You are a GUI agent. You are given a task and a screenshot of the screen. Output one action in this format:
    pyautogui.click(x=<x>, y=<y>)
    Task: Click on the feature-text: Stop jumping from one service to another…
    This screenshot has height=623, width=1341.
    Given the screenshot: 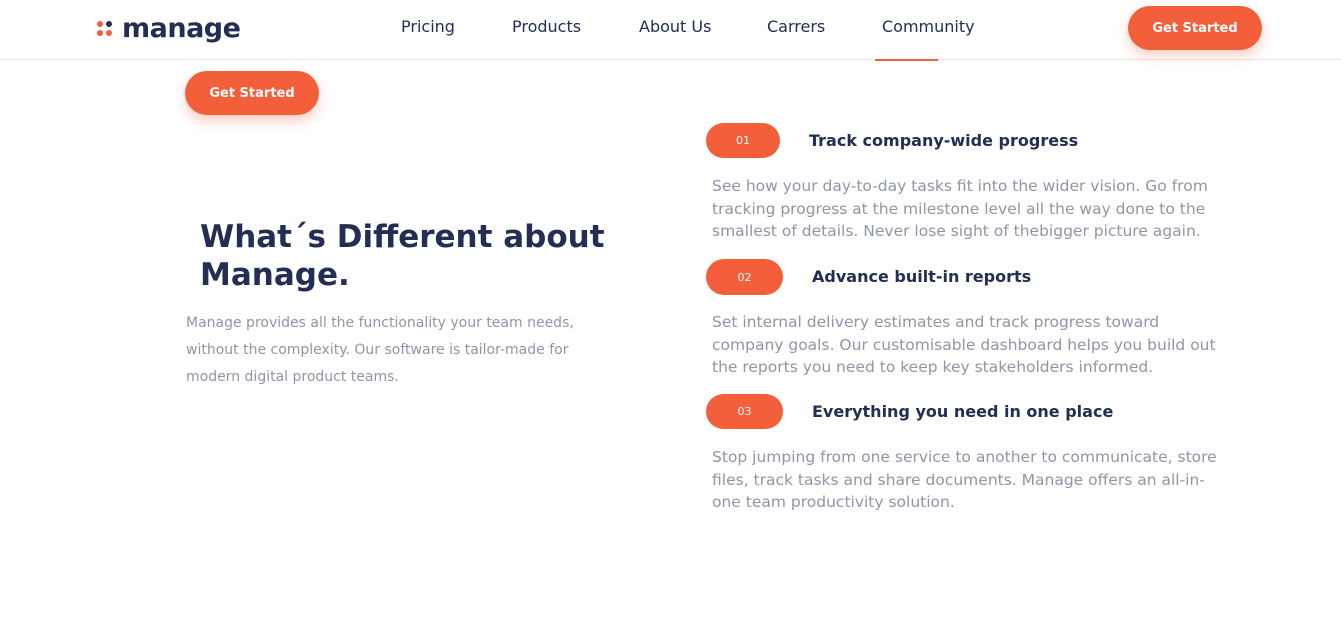 What is the action you would take?
    pyautogui.click(x=964, y=479)
    